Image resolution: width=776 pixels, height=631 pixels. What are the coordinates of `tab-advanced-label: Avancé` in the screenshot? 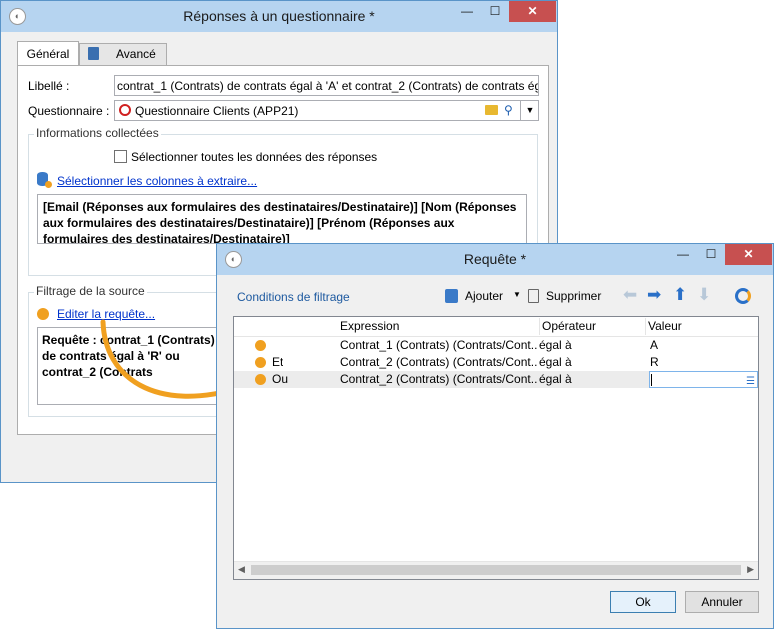 It's located at (136, 54).